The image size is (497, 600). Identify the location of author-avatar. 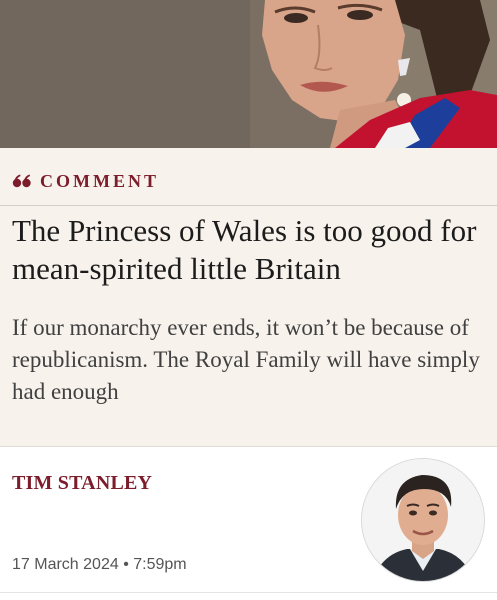
(423, 520).